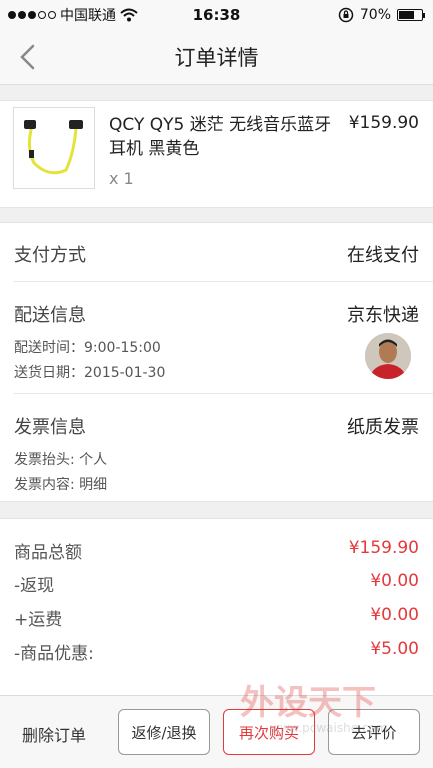  What do you see at coordinates (50, 427) in the screenshot?
I see `invoice-label: 发票信息` at bounding box center [50, 427].